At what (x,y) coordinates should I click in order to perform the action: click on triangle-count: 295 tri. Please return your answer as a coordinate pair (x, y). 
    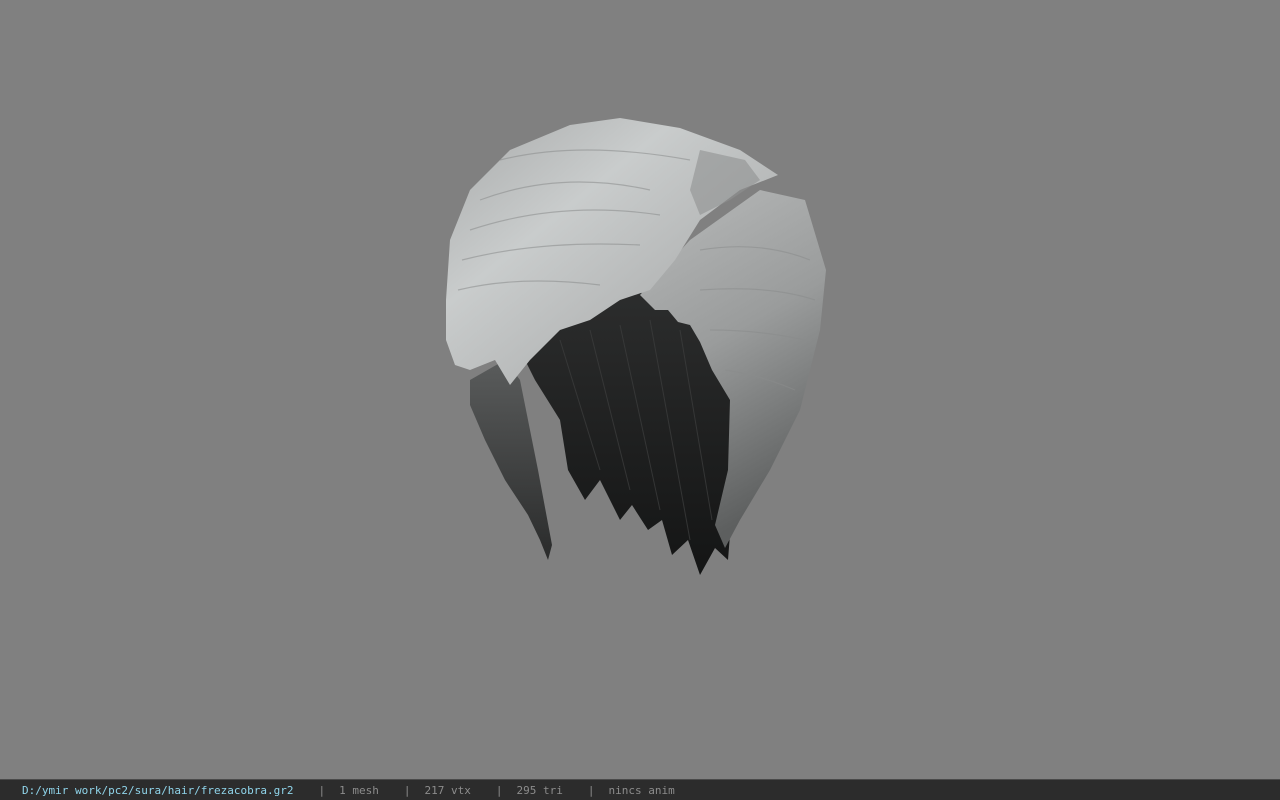
    Looking at the image, I should click on (539, 790).